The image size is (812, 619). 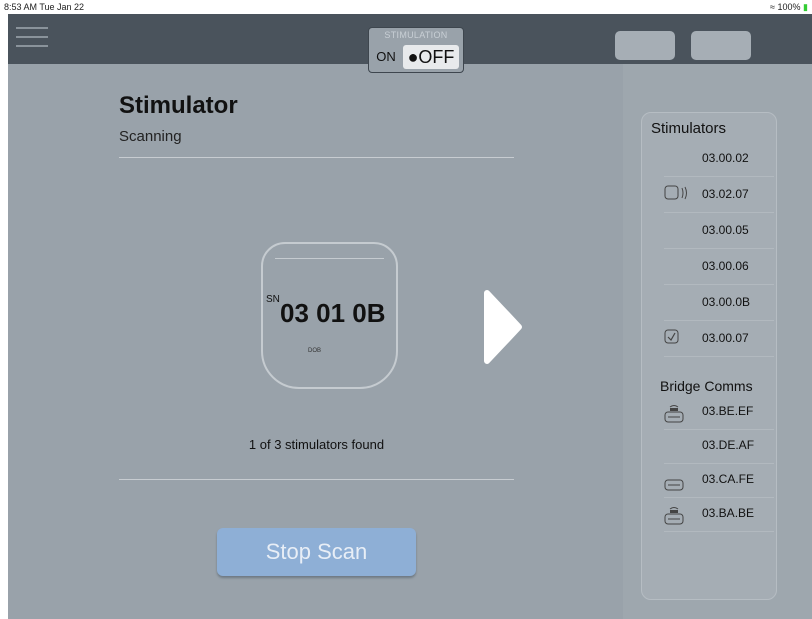 I want to click on dob-label: DOB, so click(x=315, y=351).